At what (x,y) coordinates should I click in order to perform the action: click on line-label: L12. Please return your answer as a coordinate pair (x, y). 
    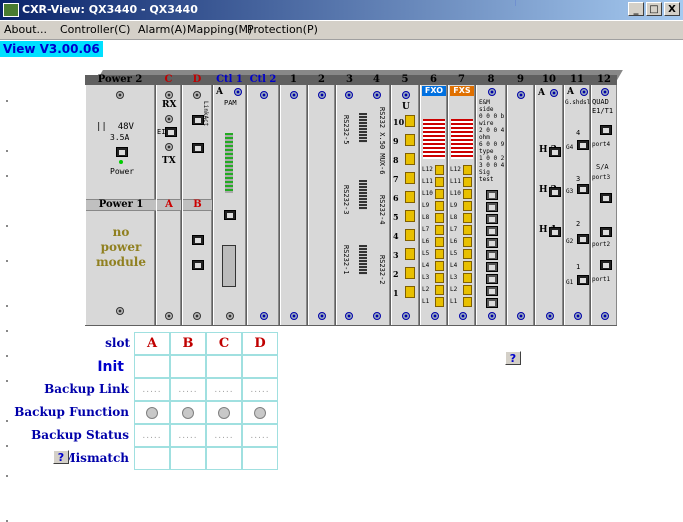
    Looking at the image, I should click on (455, 169).